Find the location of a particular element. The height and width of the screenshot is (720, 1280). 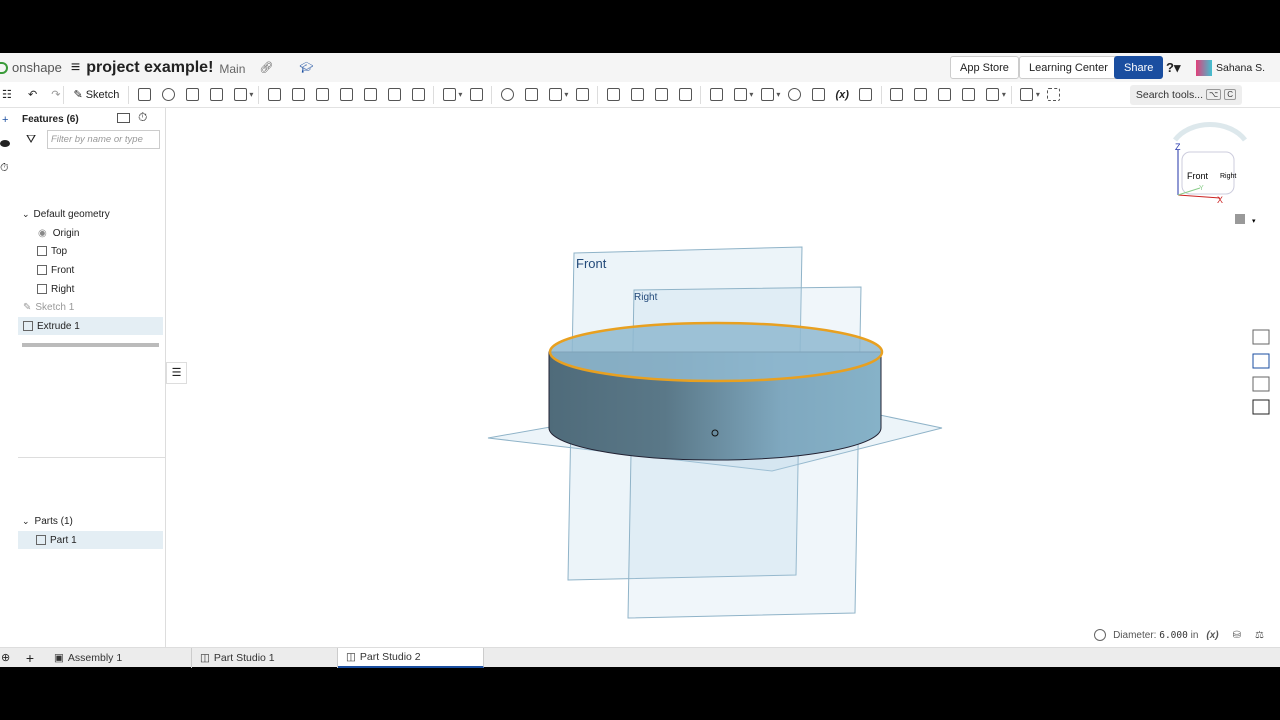

app-store-button: App Store is located at coordinates (984, 67).